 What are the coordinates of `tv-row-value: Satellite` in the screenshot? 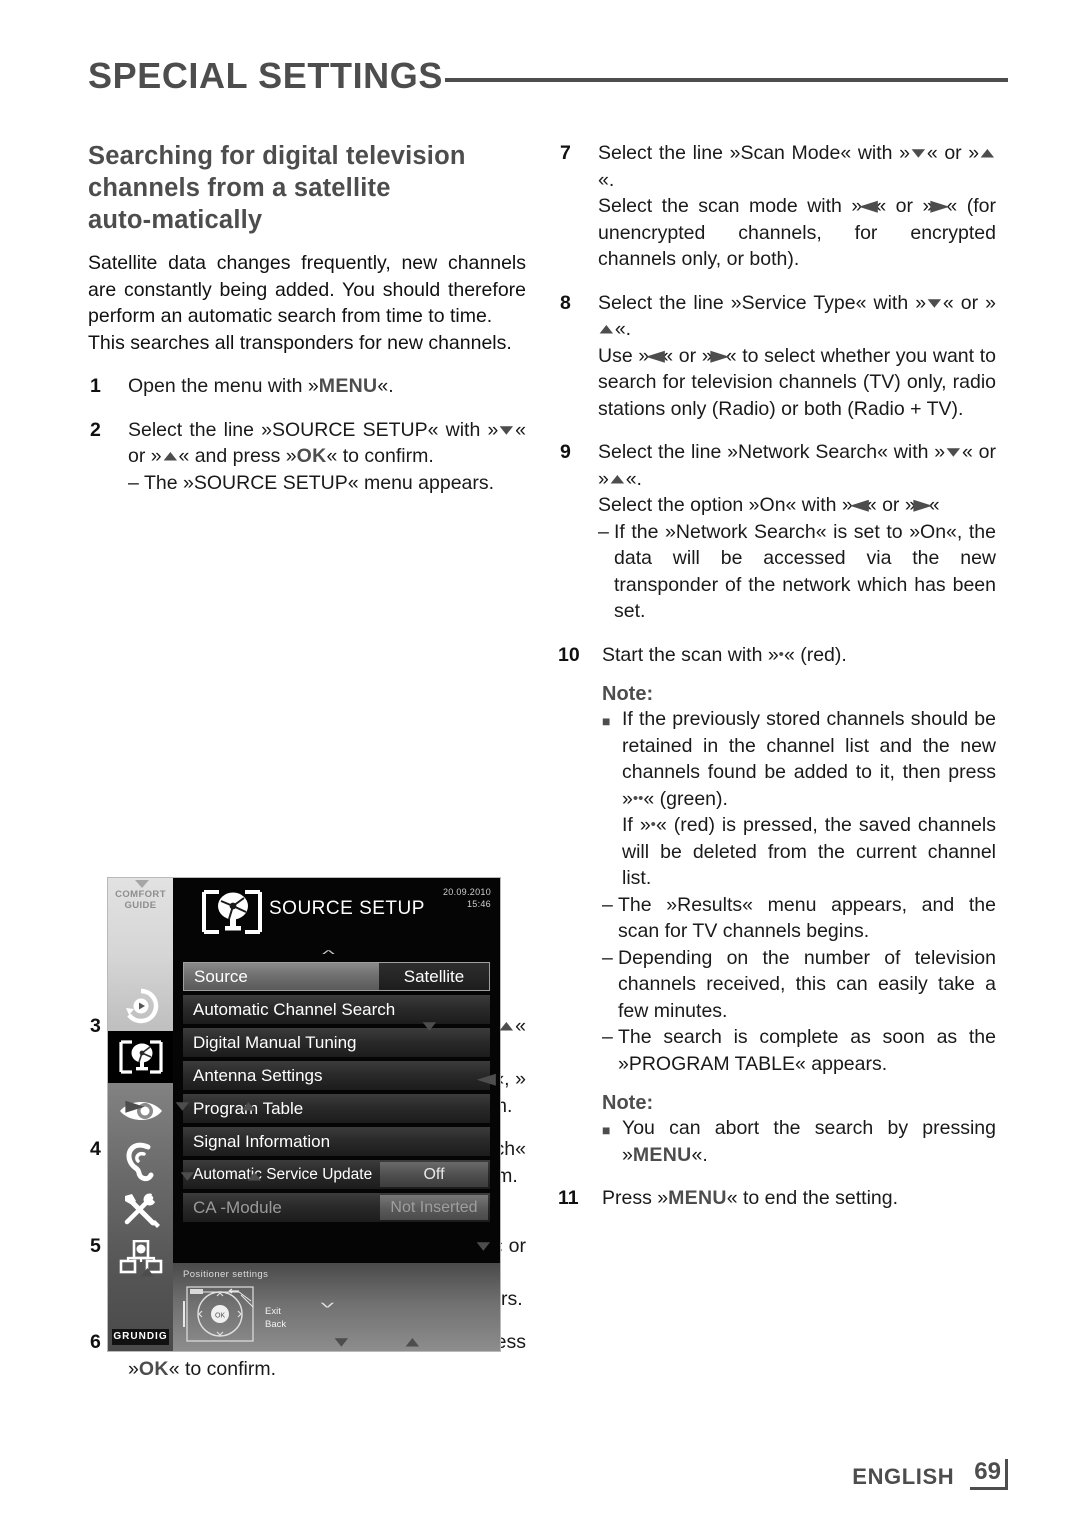 It's located at (434, 976).